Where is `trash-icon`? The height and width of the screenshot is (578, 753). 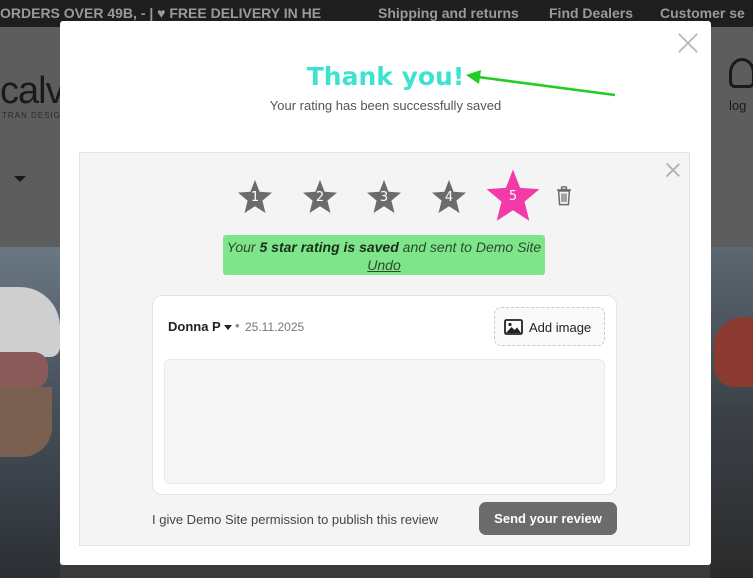
trash-icon is located at coordinates (564, 196).